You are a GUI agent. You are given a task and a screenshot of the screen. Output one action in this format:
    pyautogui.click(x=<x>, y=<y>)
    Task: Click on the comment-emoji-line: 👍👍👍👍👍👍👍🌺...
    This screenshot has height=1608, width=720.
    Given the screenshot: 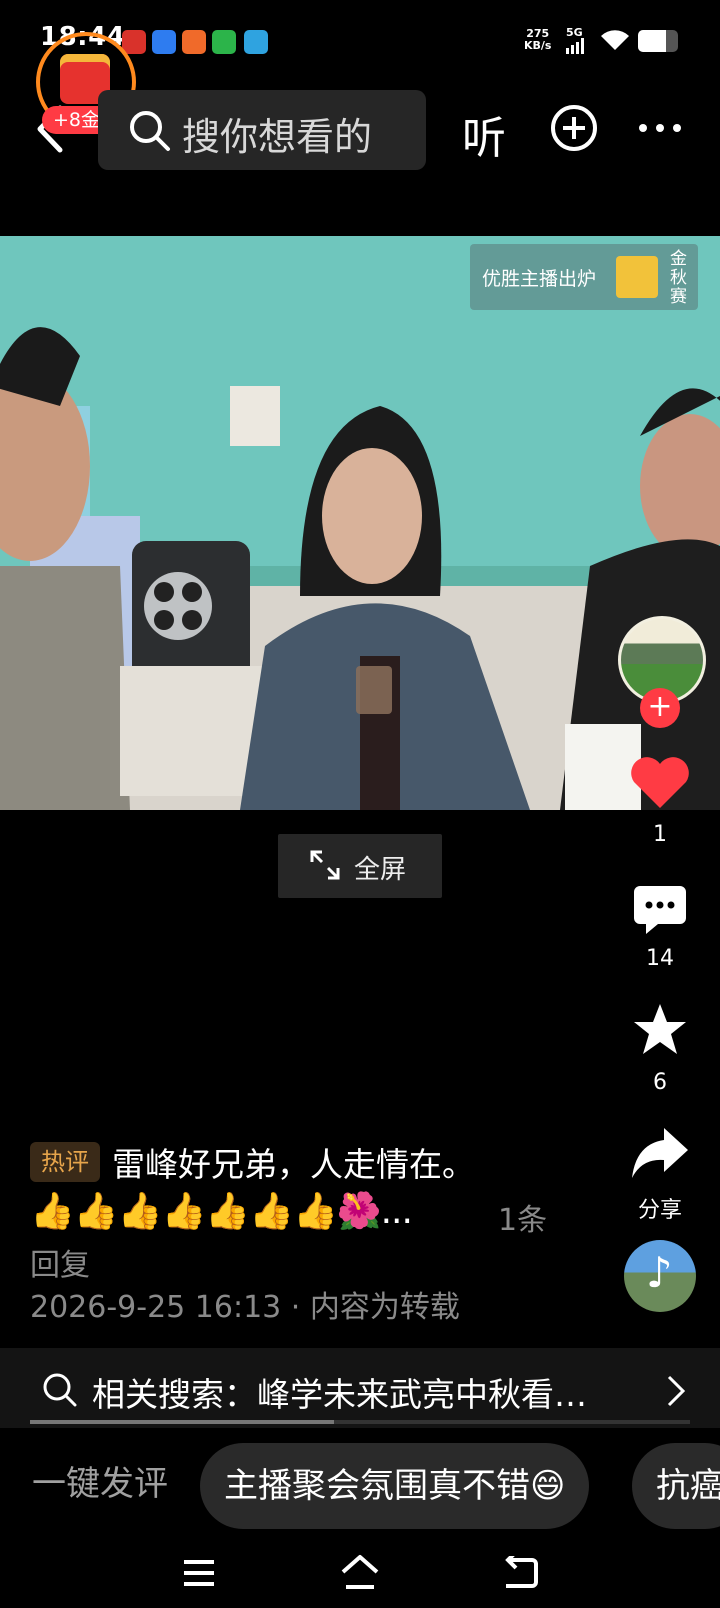 What is the action you would take?
    pyautogui.click(x=221, y=1211)
    